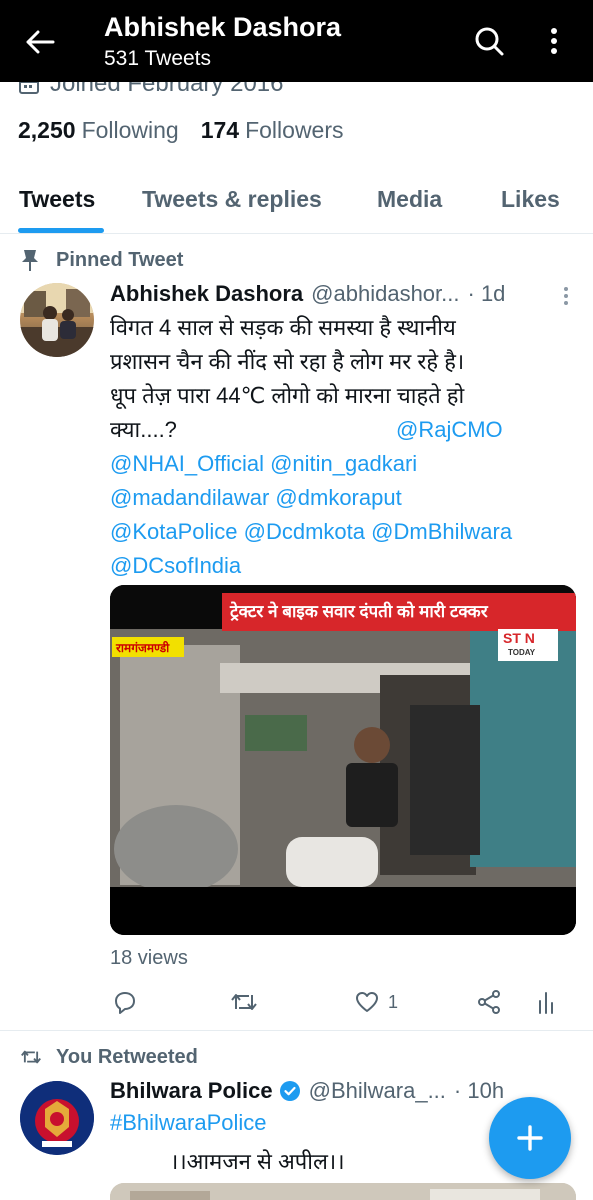 The width and height of the screenshot is (593, 1200). I want to click on search-icon, so click(489, 41).